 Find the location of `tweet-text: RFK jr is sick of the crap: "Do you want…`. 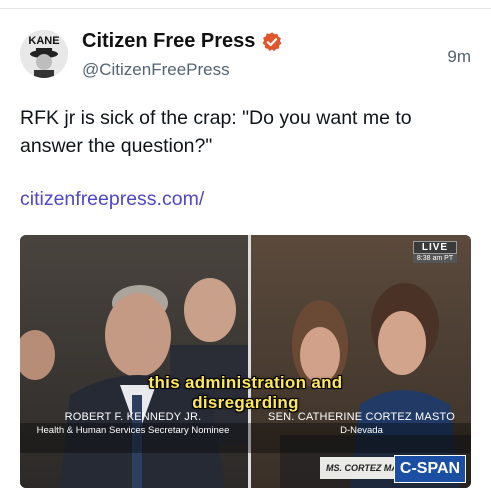

tweet-text: RFK jr is sick of the crap: "Do you want… is located at coordinates (216, 132).